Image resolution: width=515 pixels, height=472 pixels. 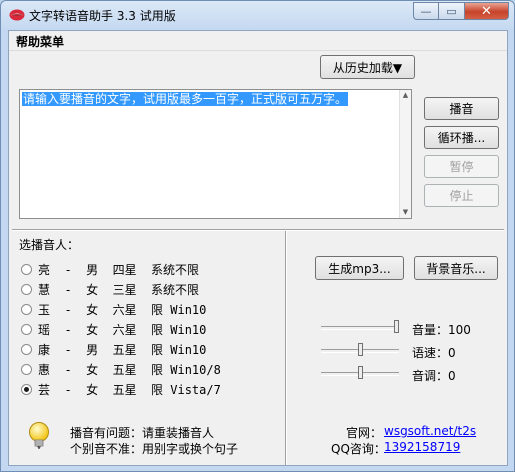 I want to click on speed-slider-thumb, so click(x=360, y=349).